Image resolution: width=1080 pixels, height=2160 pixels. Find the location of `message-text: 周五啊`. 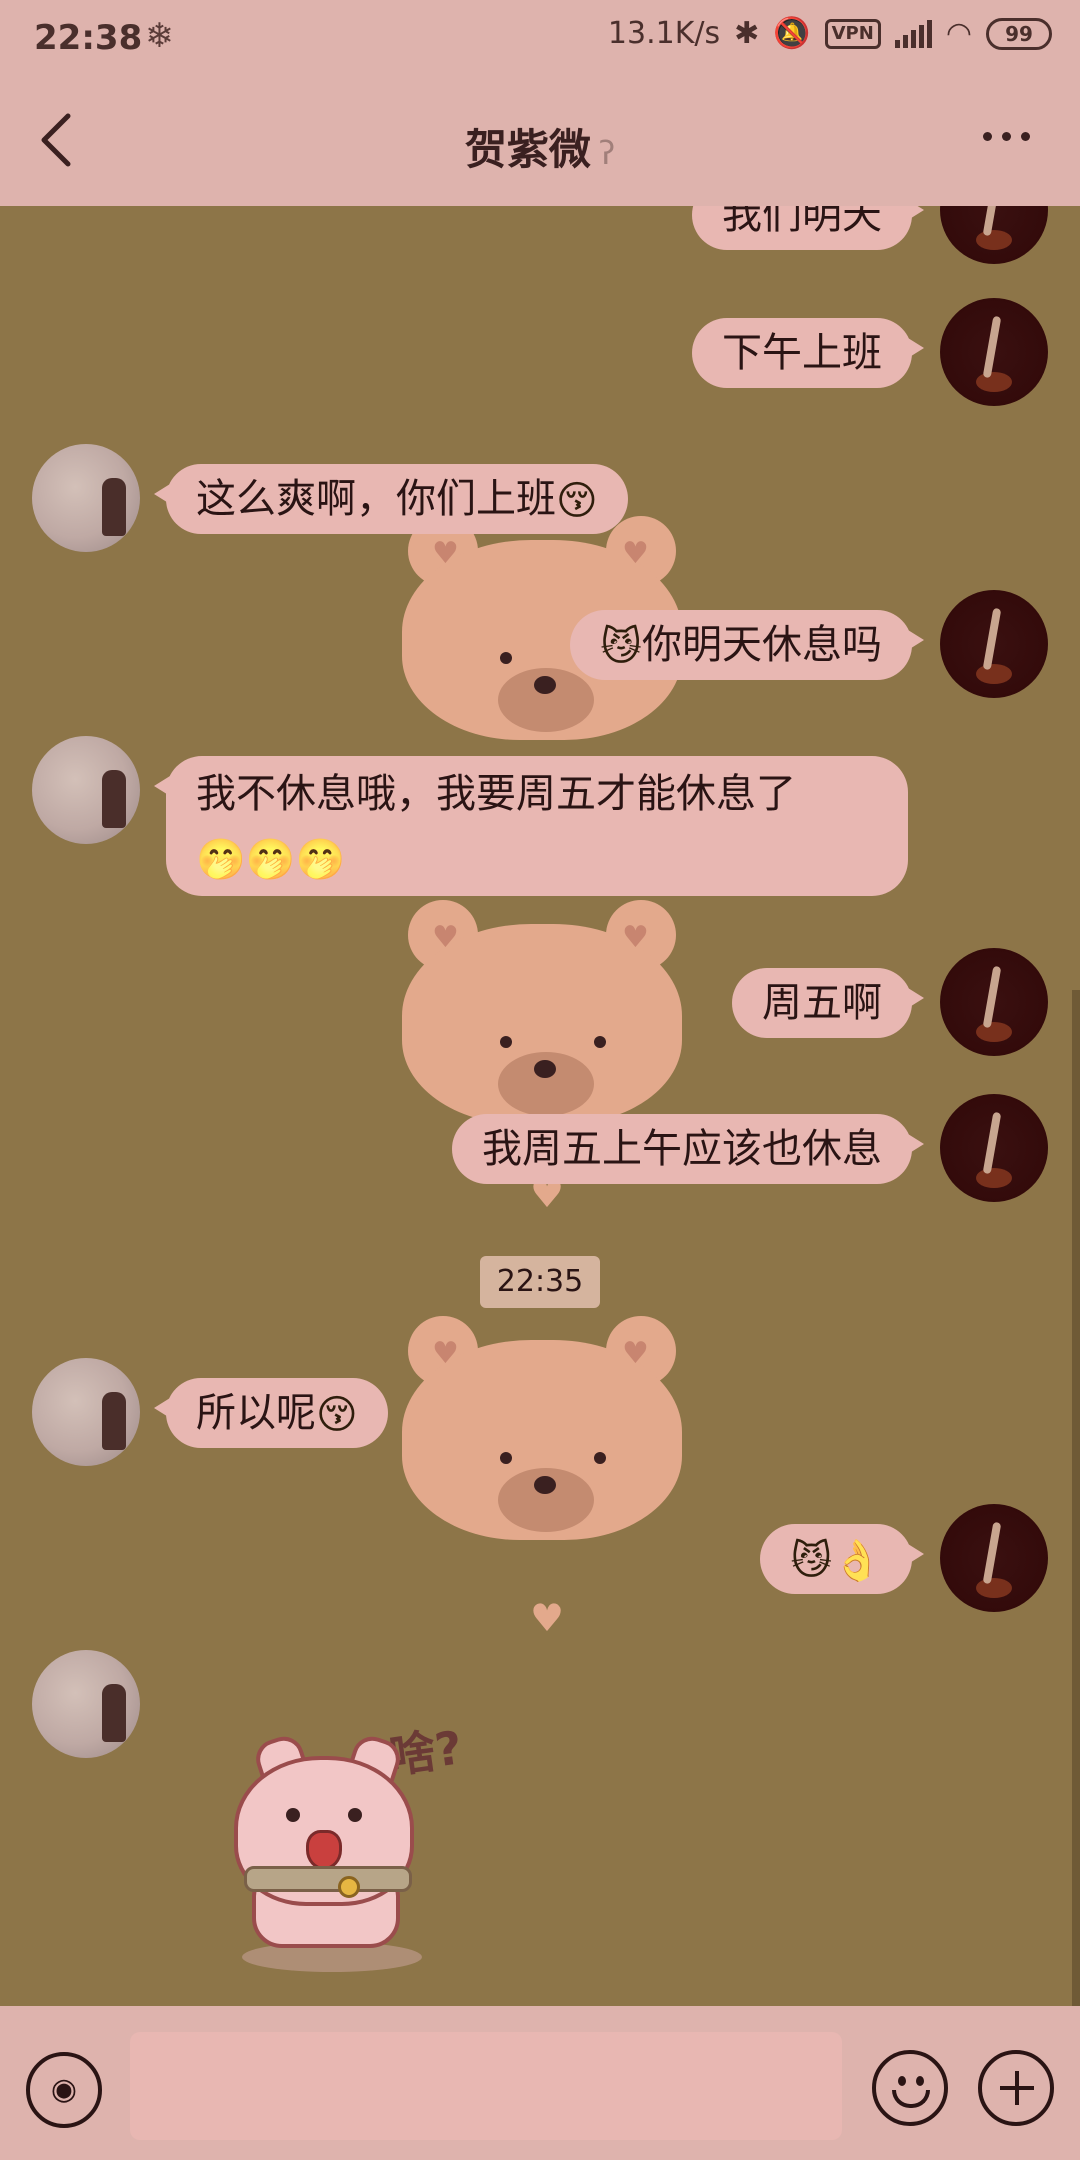

message-text: 周五啊 is located at coordinates (822, 1003).